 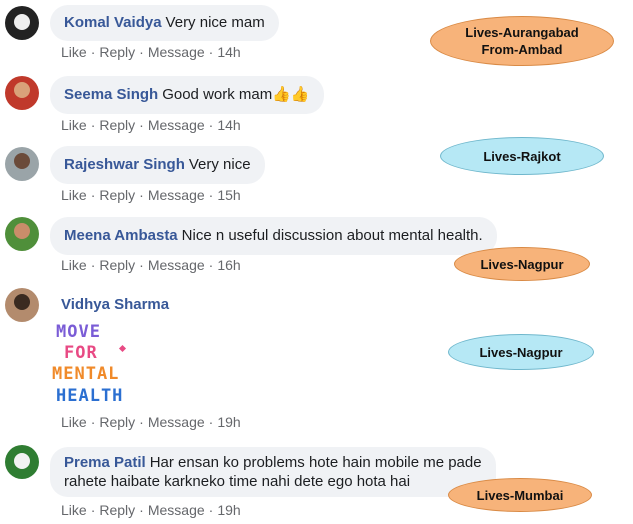 I want to click on comment-text: Very nice, so click(x=219, y=164).